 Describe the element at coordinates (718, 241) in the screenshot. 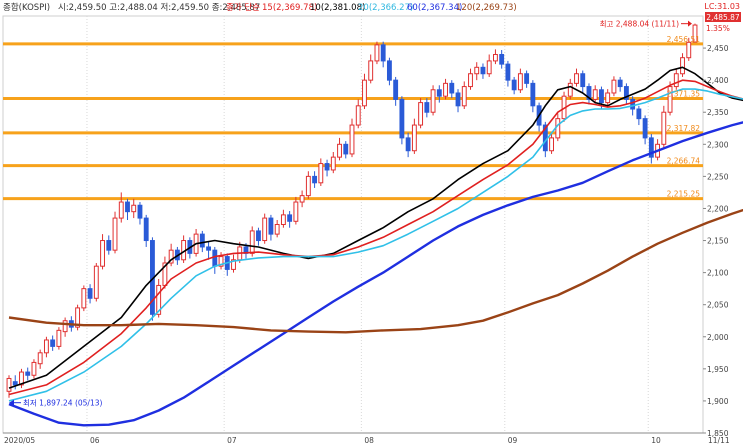

I see `y-tick-label: 2,150` at that location.